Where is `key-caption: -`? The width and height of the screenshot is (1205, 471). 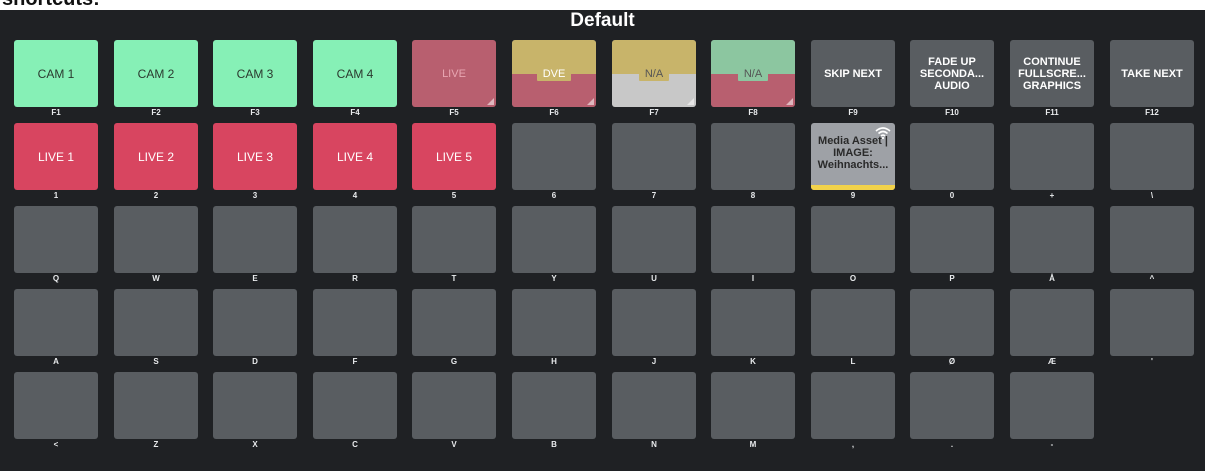 key-caption: - is located at coordinates (1052, 444).